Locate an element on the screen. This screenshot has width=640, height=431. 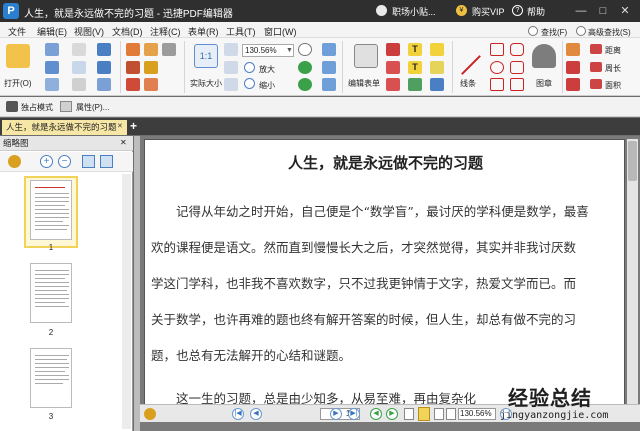
continuous-page-icon is located at coordinates (424, 414).